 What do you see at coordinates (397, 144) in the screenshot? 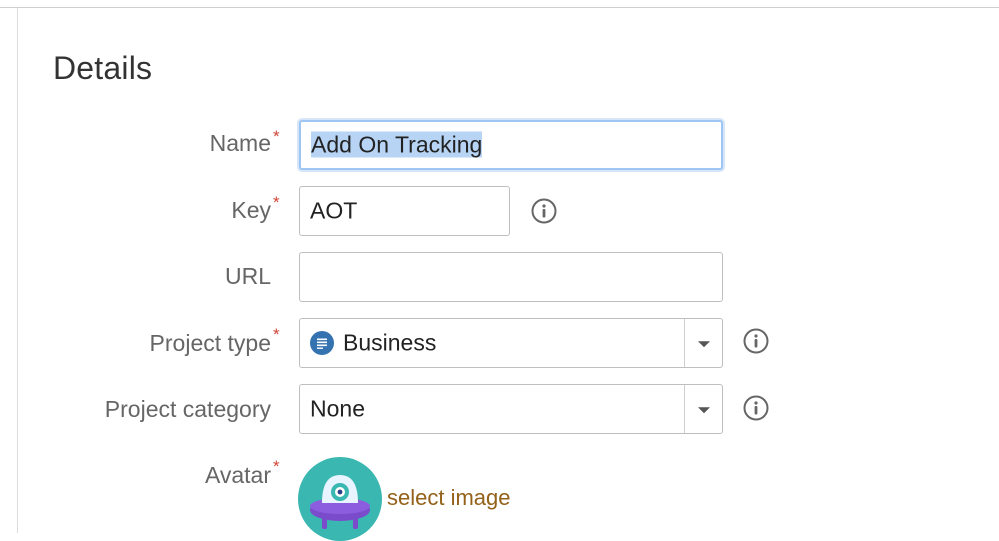
I see `name-input-value: Add On Tracking` at bounding box center [397, 144].